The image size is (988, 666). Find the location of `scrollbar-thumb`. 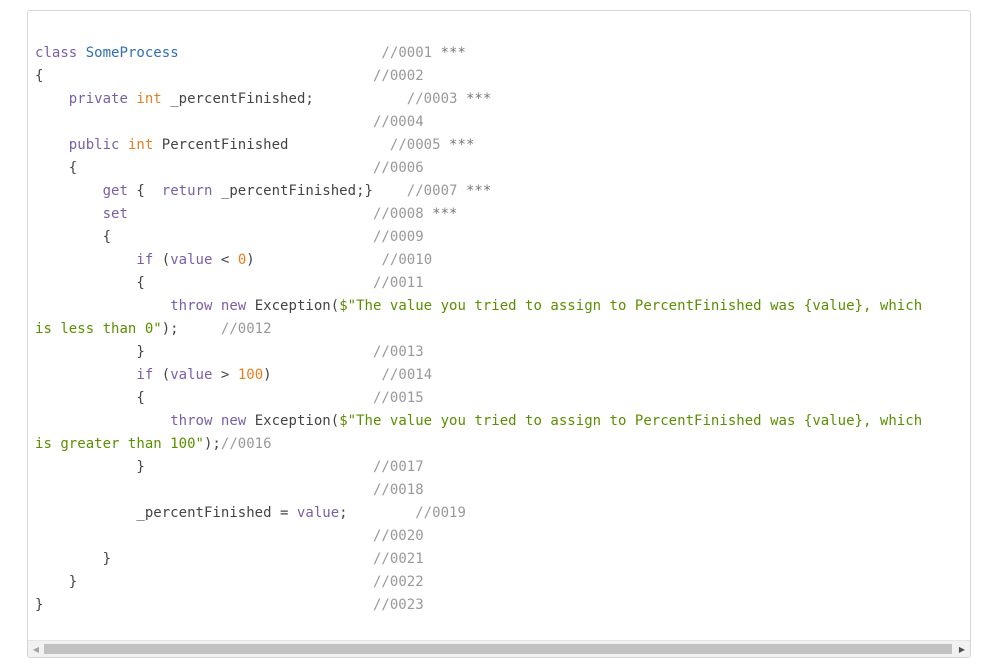

scrollbar-thumb is located at coordinates (498, 649).